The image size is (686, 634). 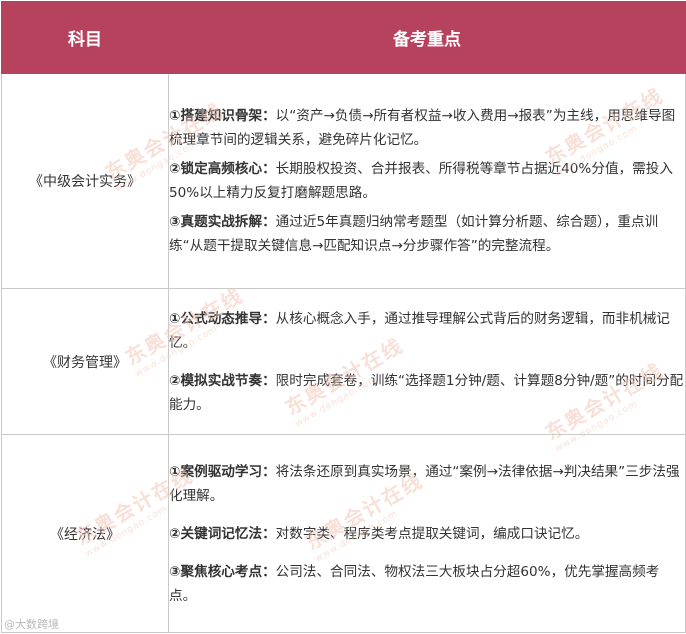 I want to click on table-header-row: 科目 备考重点, so click(x=343, y=37).